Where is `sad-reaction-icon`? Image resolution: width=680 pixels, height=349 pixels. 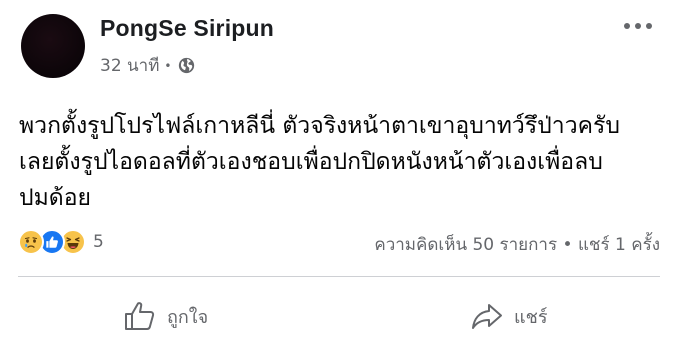
sad-reaction-icon is located at coordinates (31, 242).